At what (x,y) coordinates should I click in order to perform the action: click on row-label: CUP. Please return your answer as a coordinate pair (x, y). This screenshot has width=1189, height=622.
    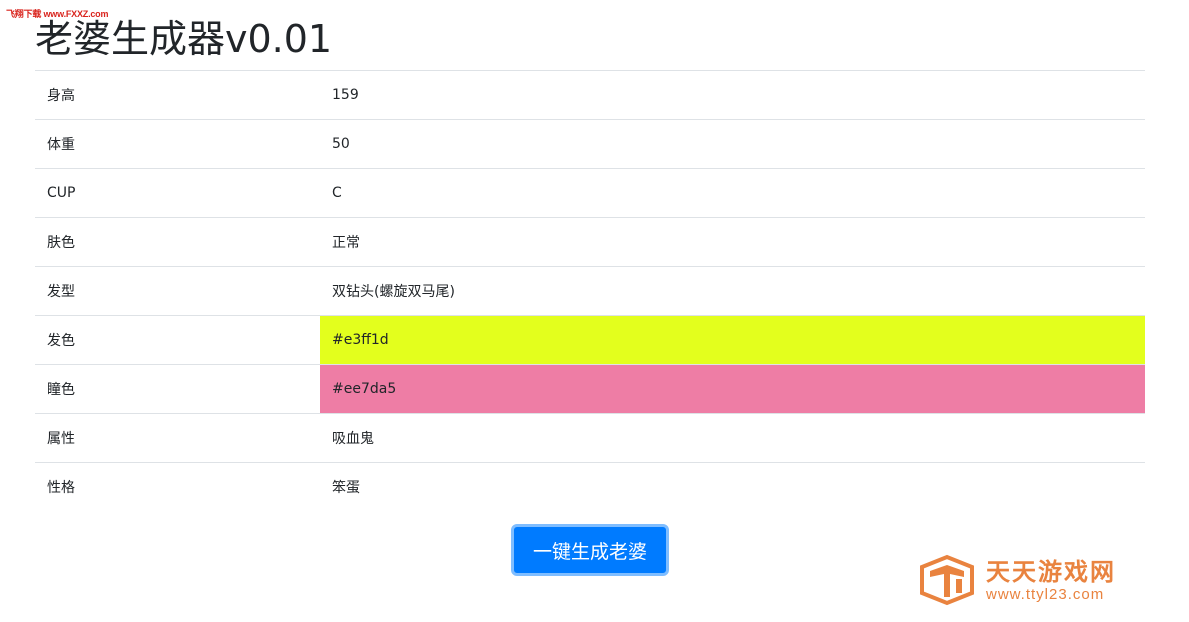
    Looking at the image, I should click on (177, 193).